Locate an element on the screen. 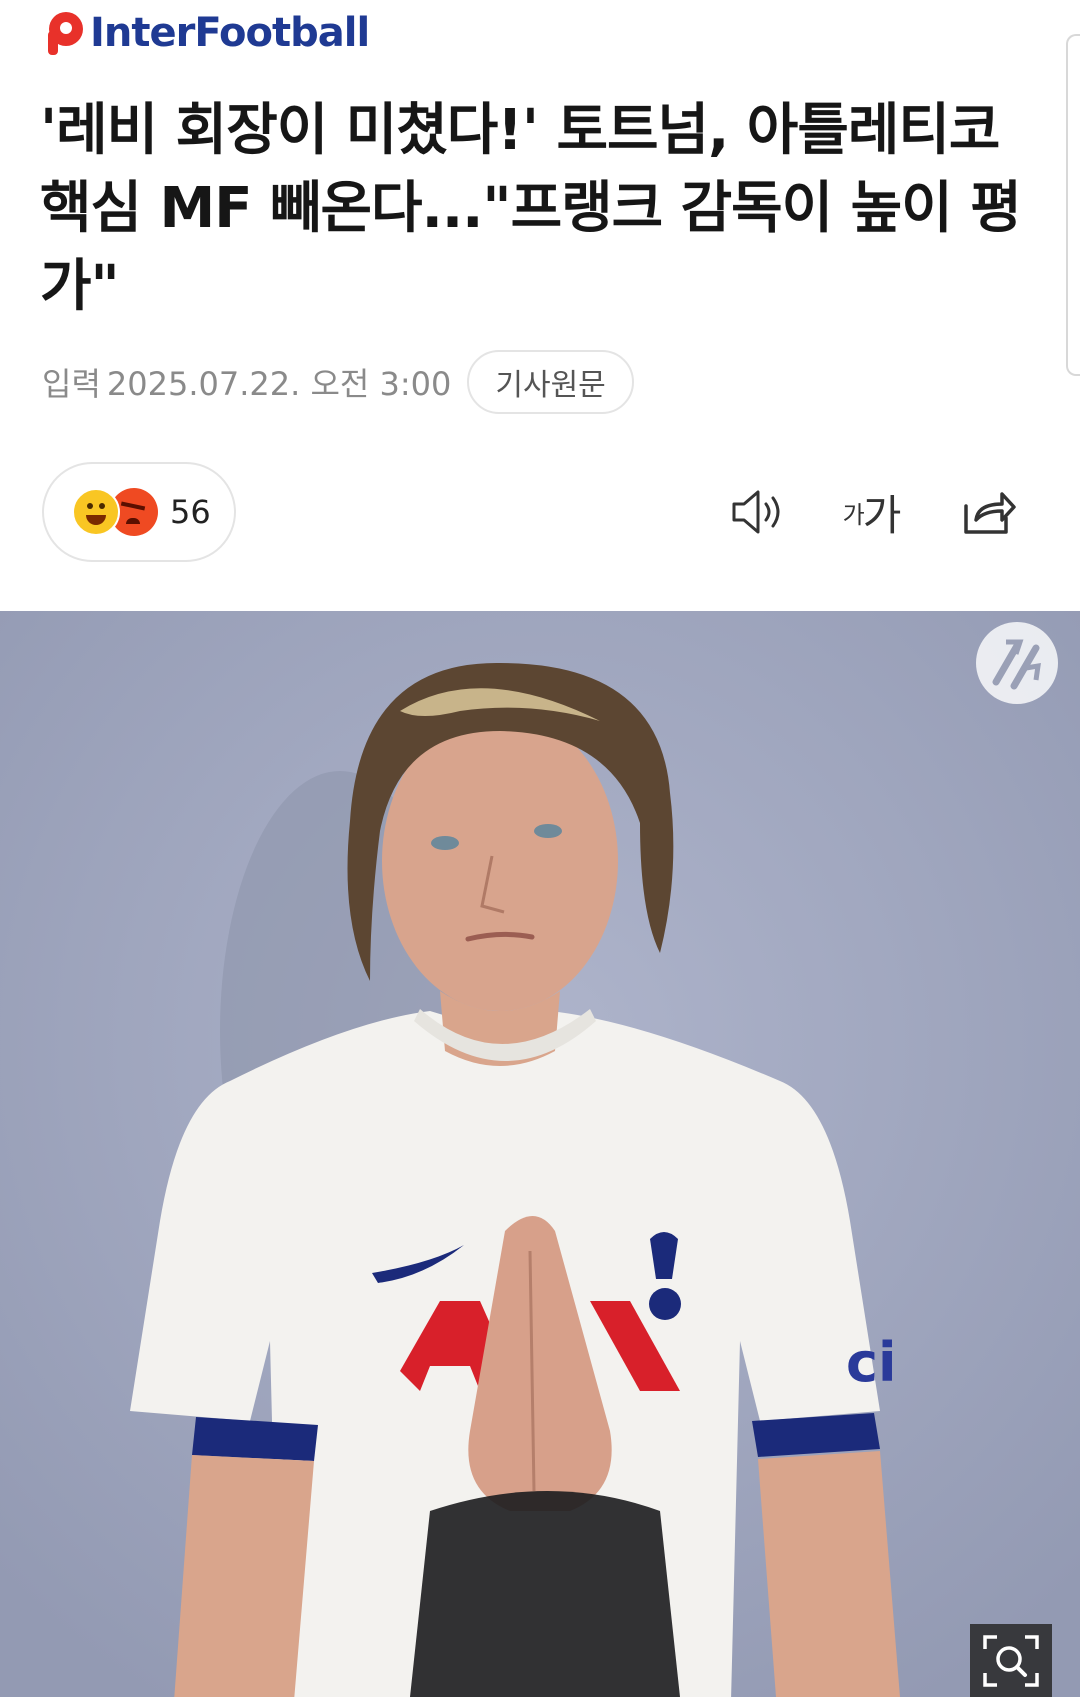 The width and height of the screenshot is (1080, 1697). font-size-button: 가 가 is located at coordinates (872, 512).